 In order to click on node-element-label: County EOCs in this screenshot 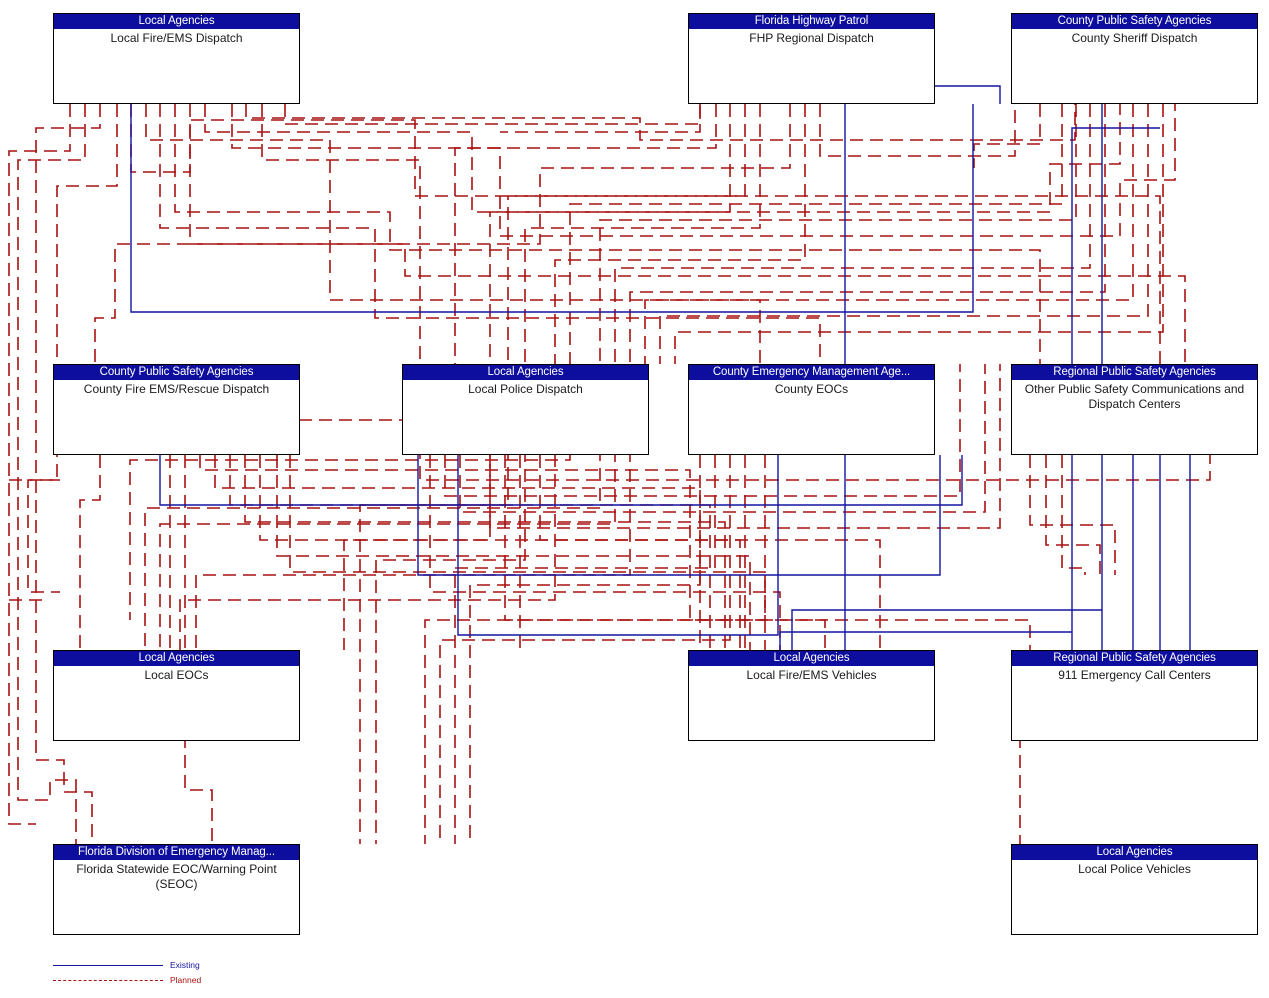, I will do `click(811, 389)`.